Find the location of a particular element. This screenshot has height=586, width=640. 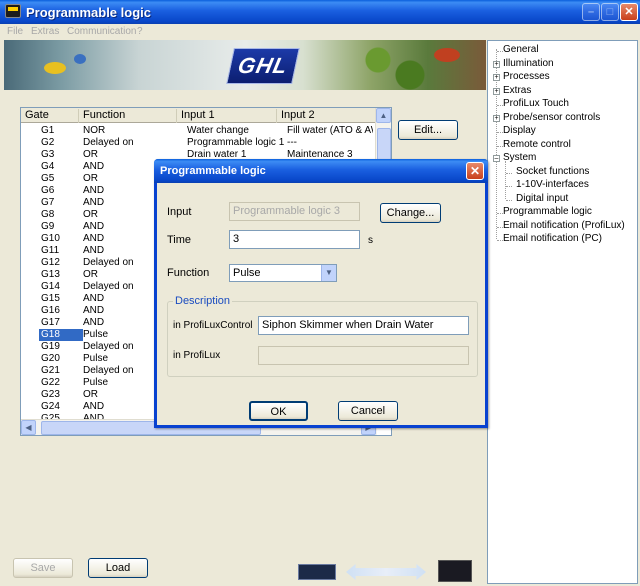

cell-gate: G12 is located at coordinates (50, 262).